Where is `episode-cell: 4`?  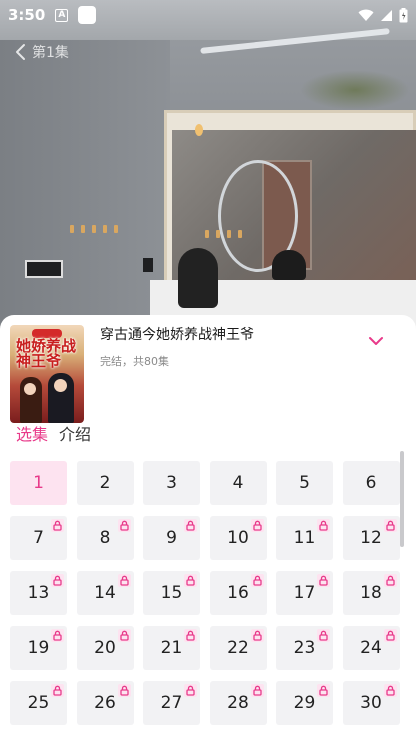
episode-cell: 4 is located at coordinates (238, 483).